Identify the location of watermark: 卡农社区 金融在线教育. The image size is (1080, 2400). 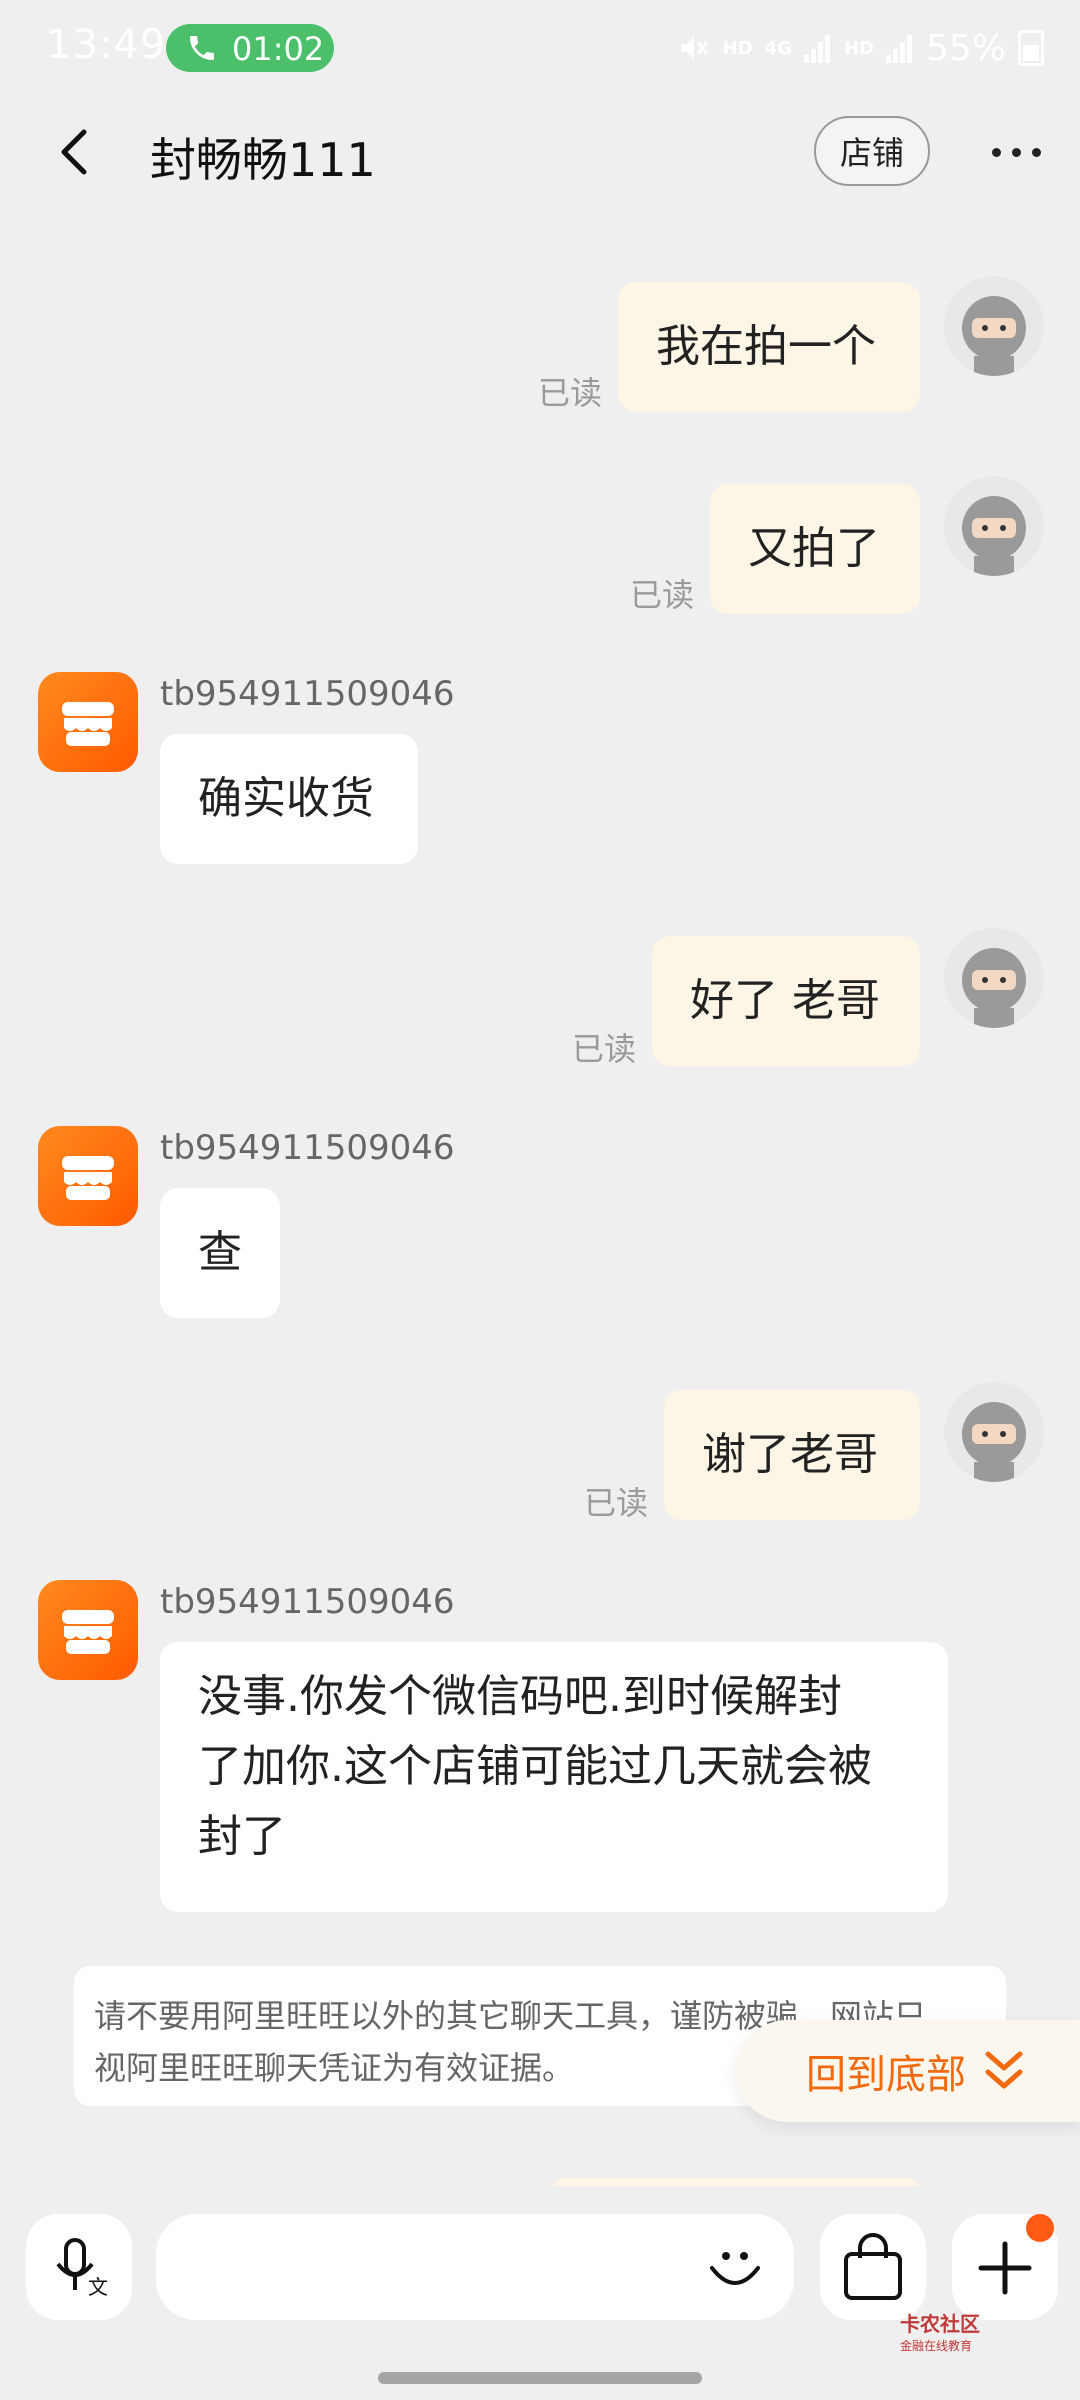
(975, 2330).